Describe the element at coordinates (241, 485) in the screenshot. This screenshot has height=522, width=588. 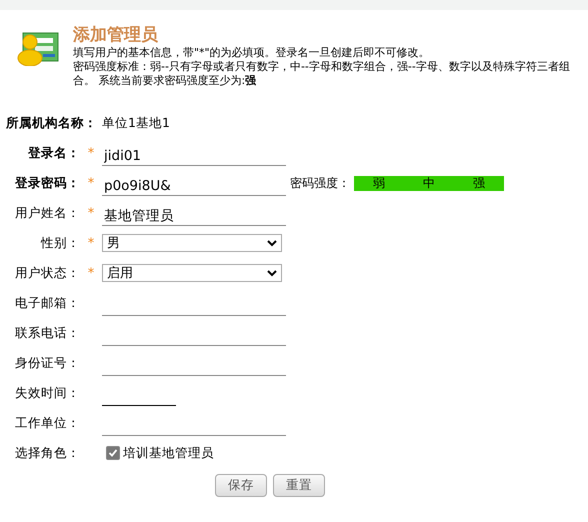
I see `form-button: 保存` at that location.